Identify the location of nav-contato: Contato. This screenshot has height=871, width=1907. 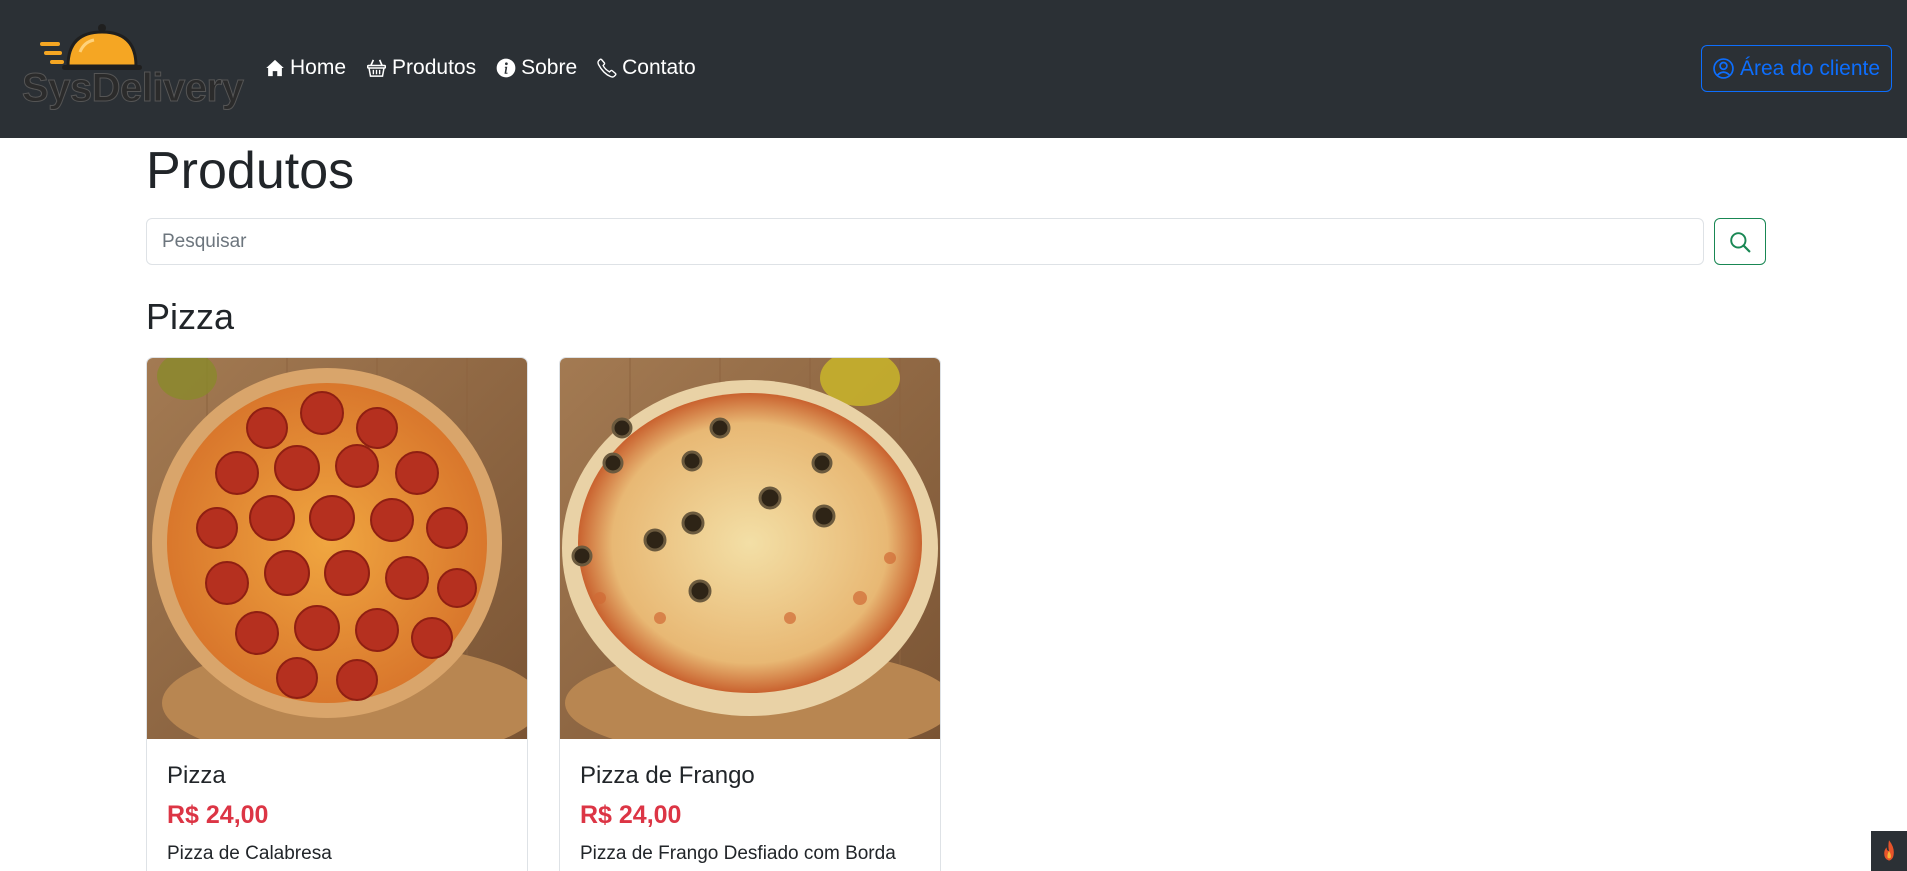
(646, 68).